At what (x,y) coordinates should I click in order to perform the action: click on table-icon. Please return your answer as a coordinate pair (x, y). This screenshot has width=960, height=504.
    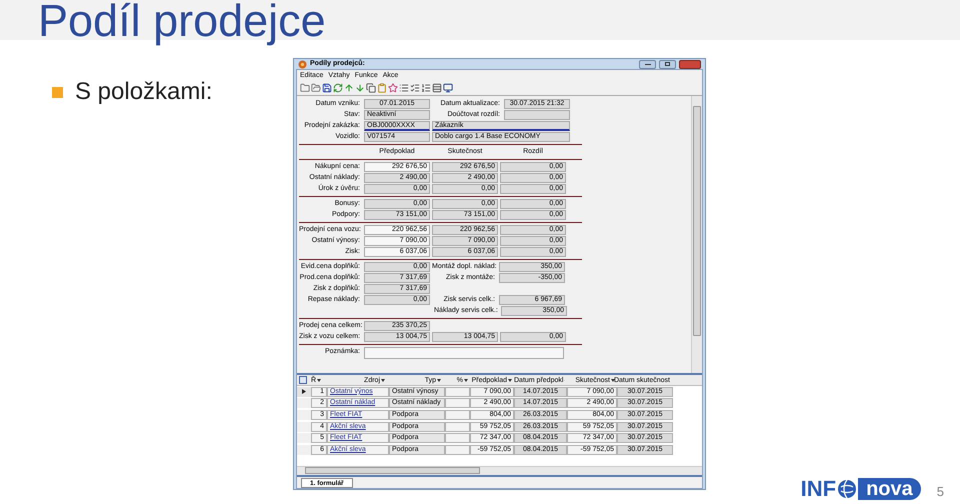
    Looking at the image, I should click on (437, 88).